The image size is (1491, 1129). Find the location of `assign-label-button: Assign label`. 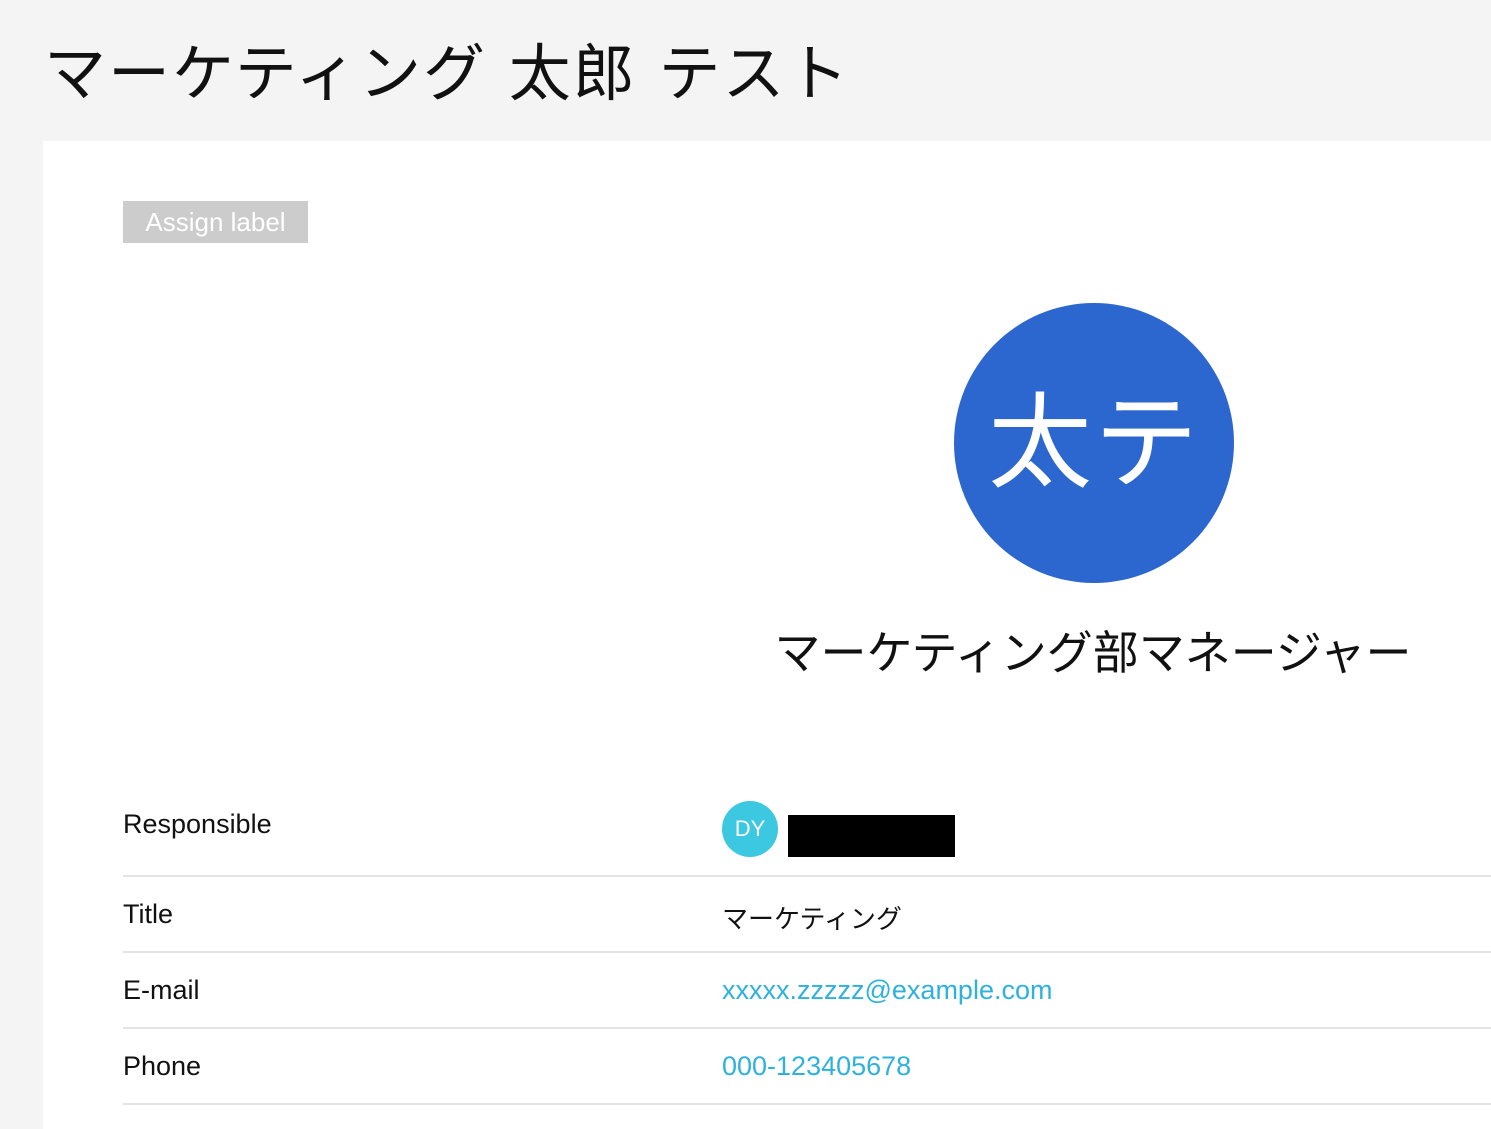

assign-label-button: Assign label is located at coordinates (215, 222).